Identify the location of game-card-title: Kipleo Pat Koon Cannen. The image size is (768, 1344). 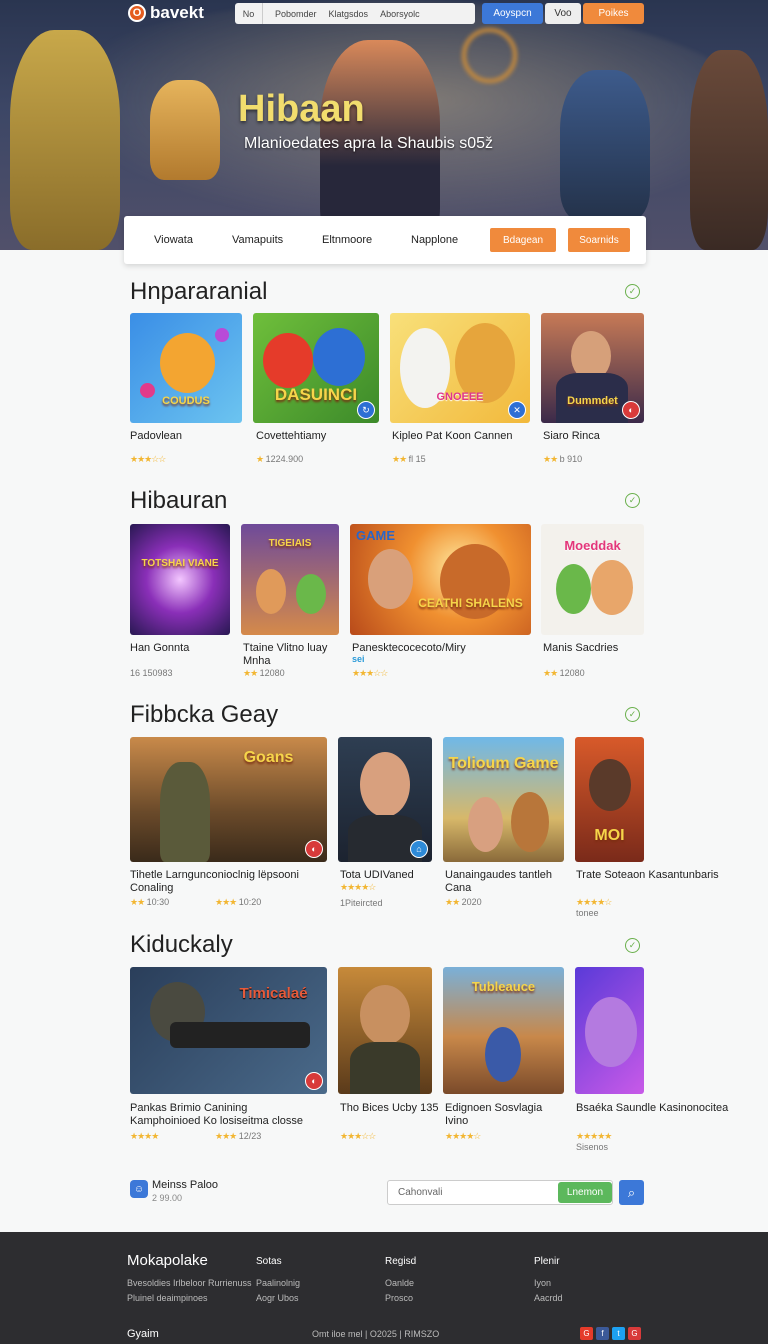
(452, 436).